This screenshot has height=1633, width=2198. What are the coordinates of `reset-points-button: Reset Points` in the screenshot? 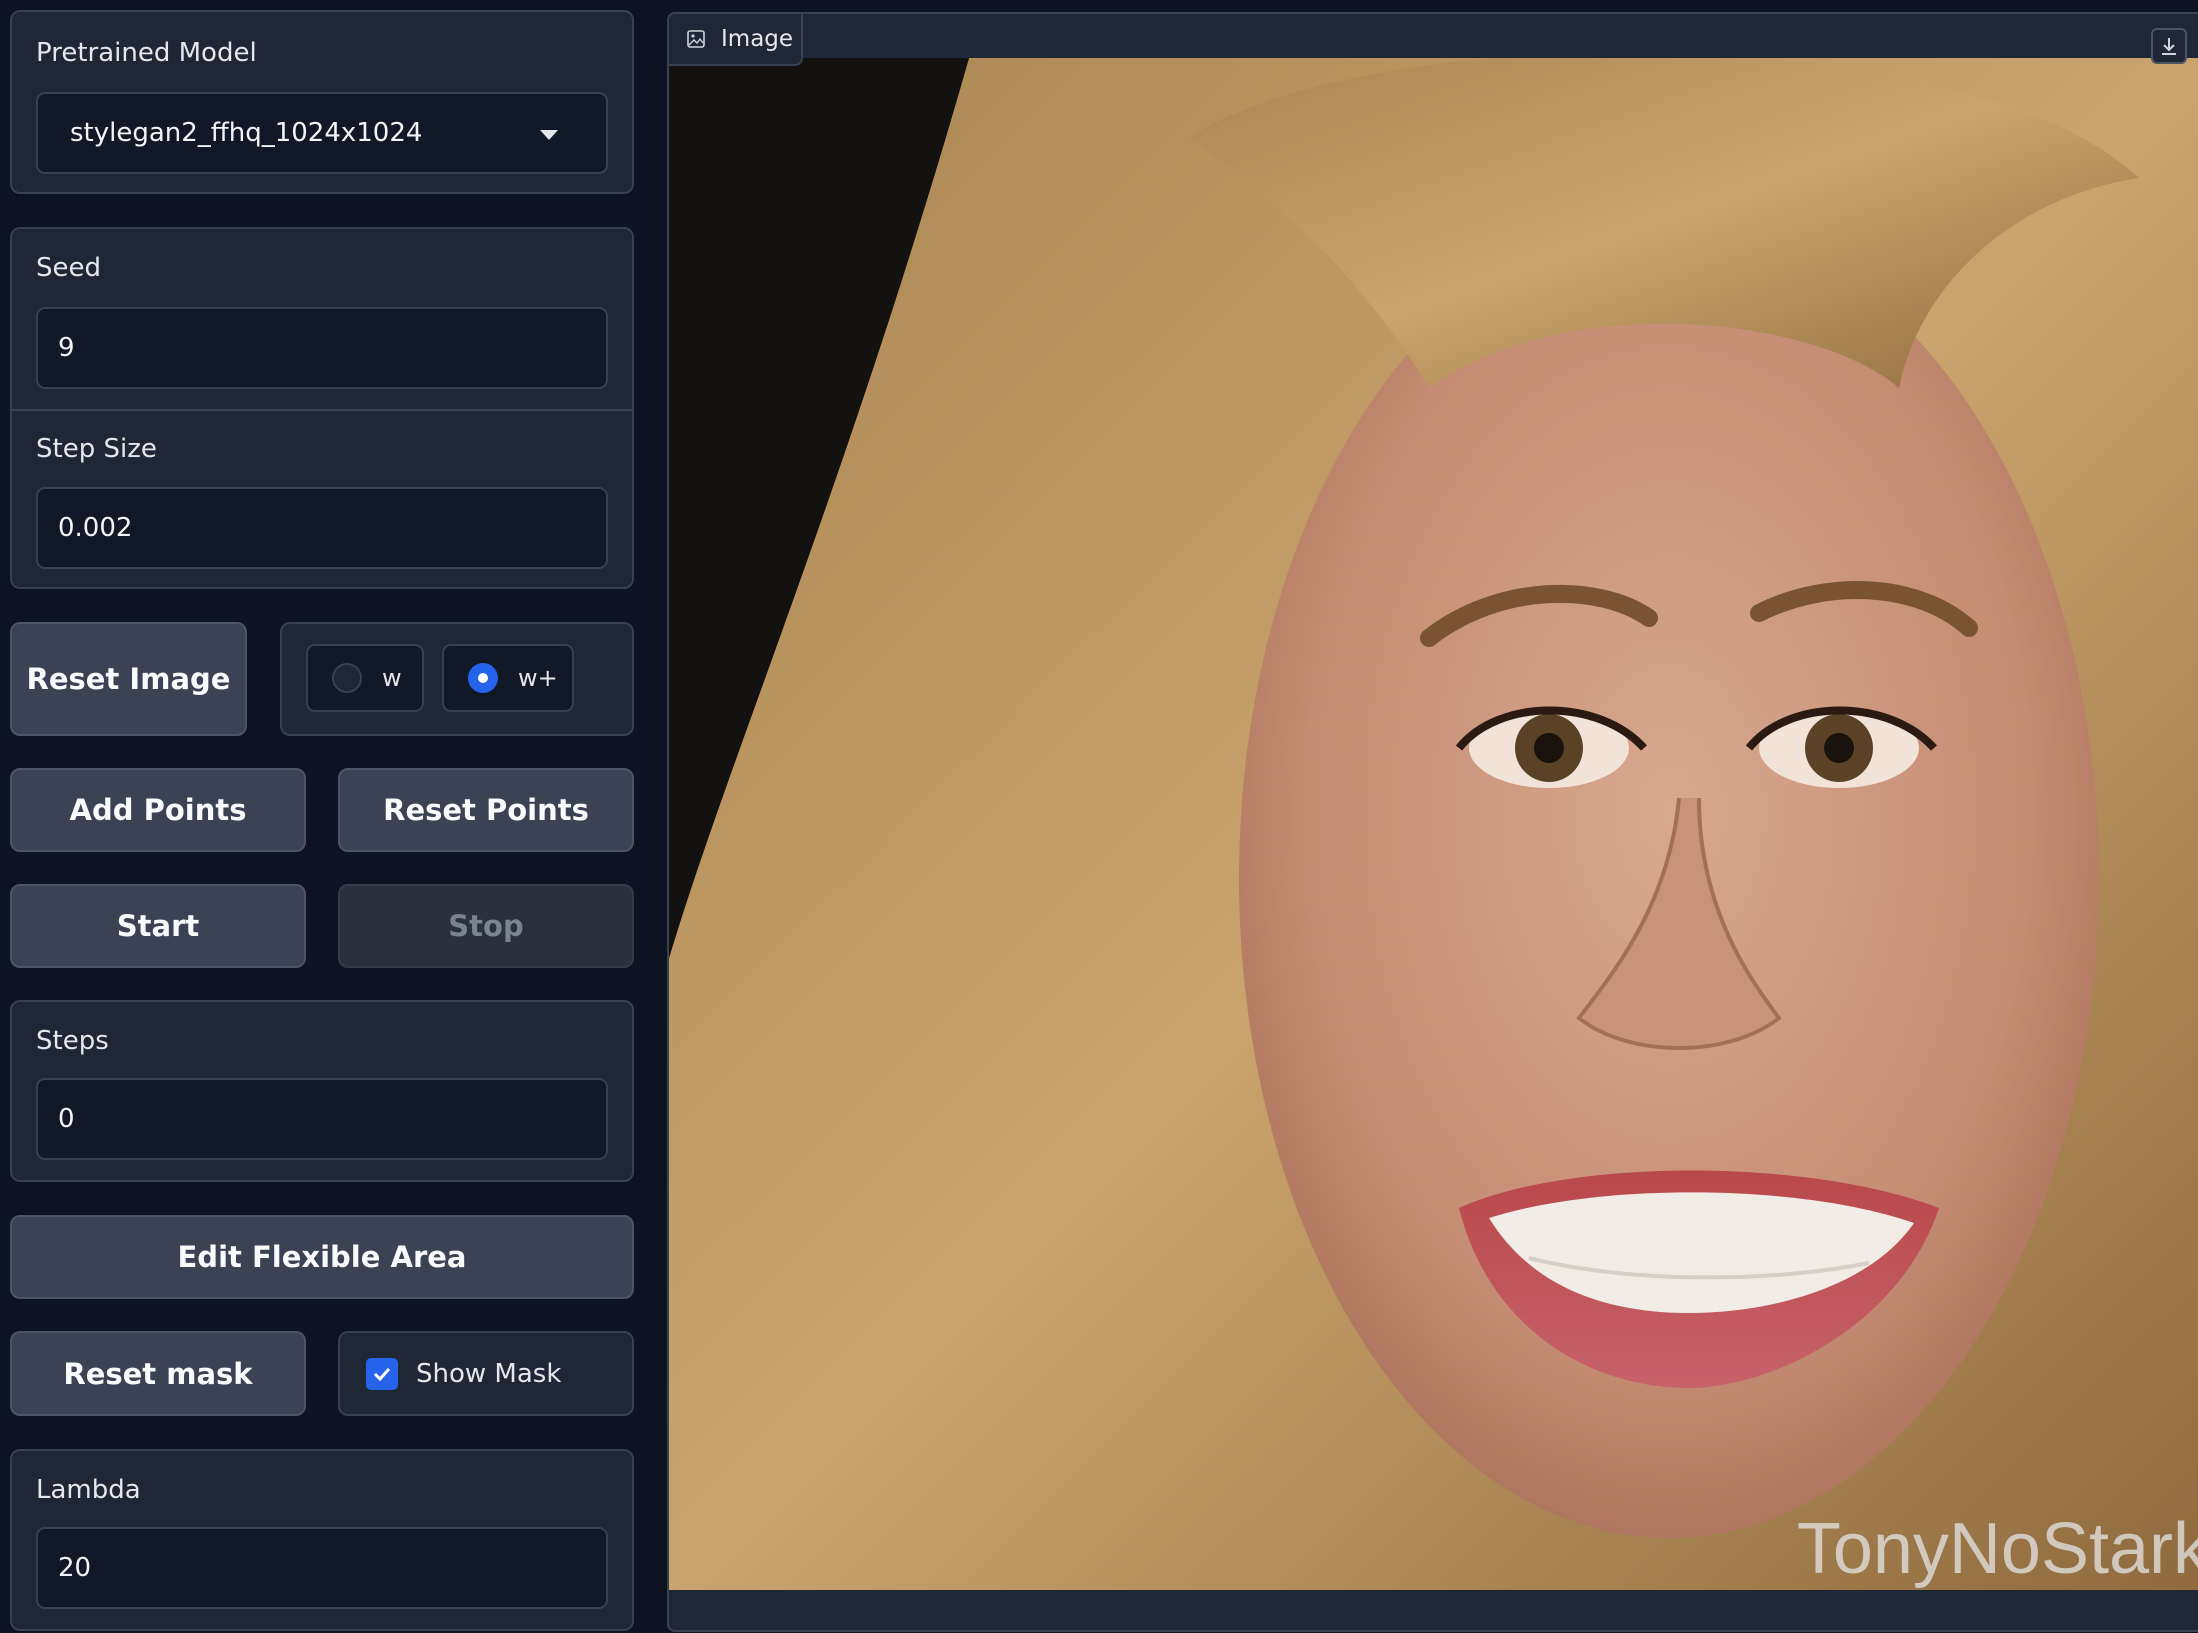 It's located at (486, 810).